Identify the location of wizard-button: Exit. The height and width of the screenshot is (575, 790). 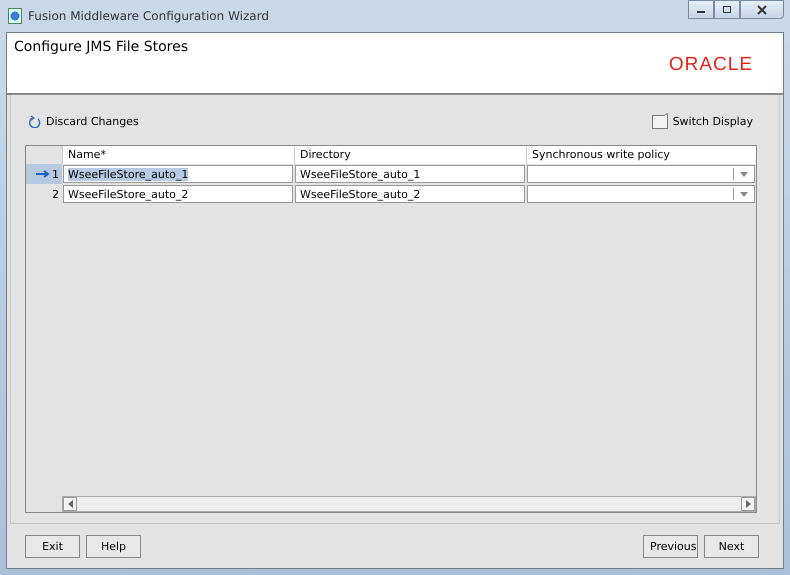
(52, 546).